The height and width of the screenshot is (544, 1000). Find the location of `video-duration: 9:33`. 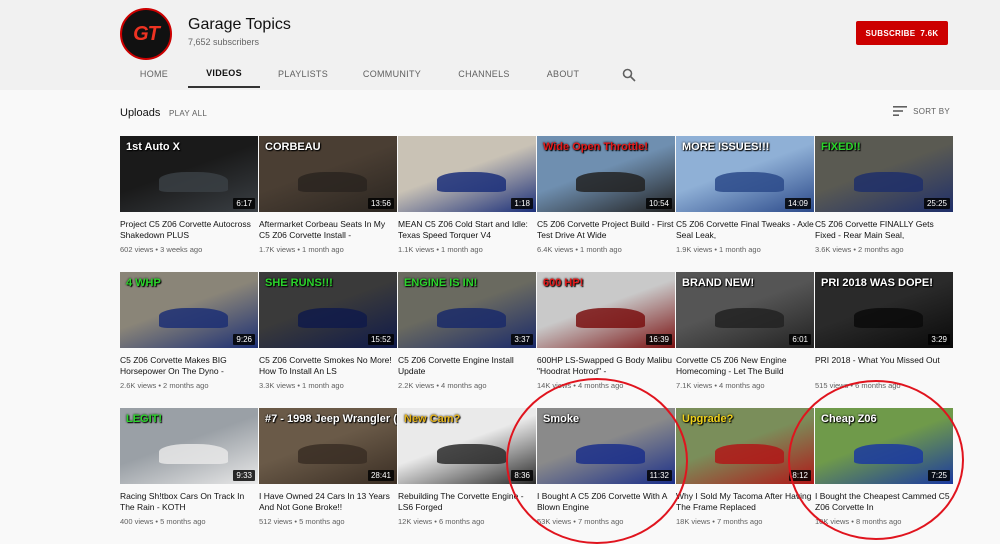

video-duration: 9:33 is located at coordinates (244, 475).